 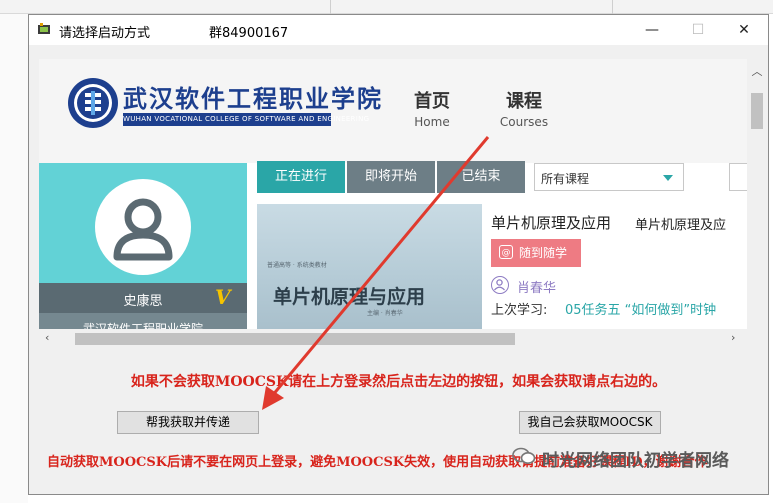 What do you see at coordinates (524, 455) in the screenshot?
I see `wechat-icon` at bounding box center [524, 455].